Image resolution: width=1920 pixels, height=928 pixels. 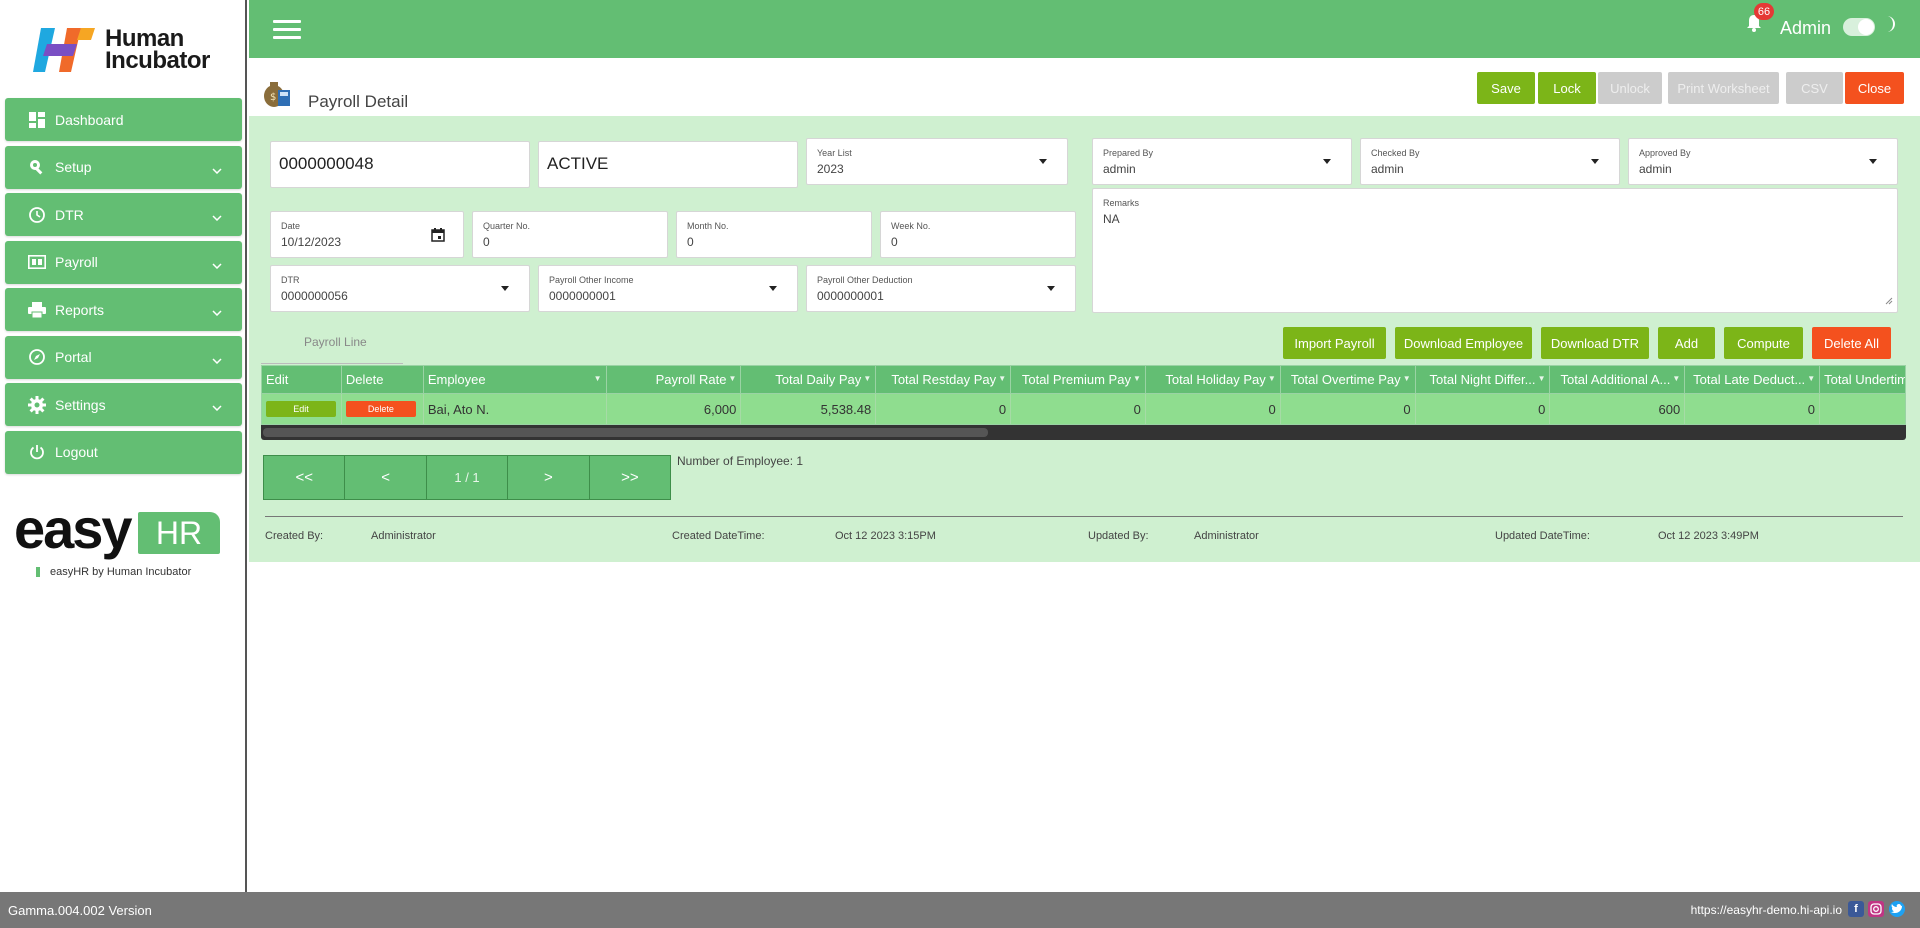 I want to click on delete-all-button: Delete All, so click(x=1851, y=343).